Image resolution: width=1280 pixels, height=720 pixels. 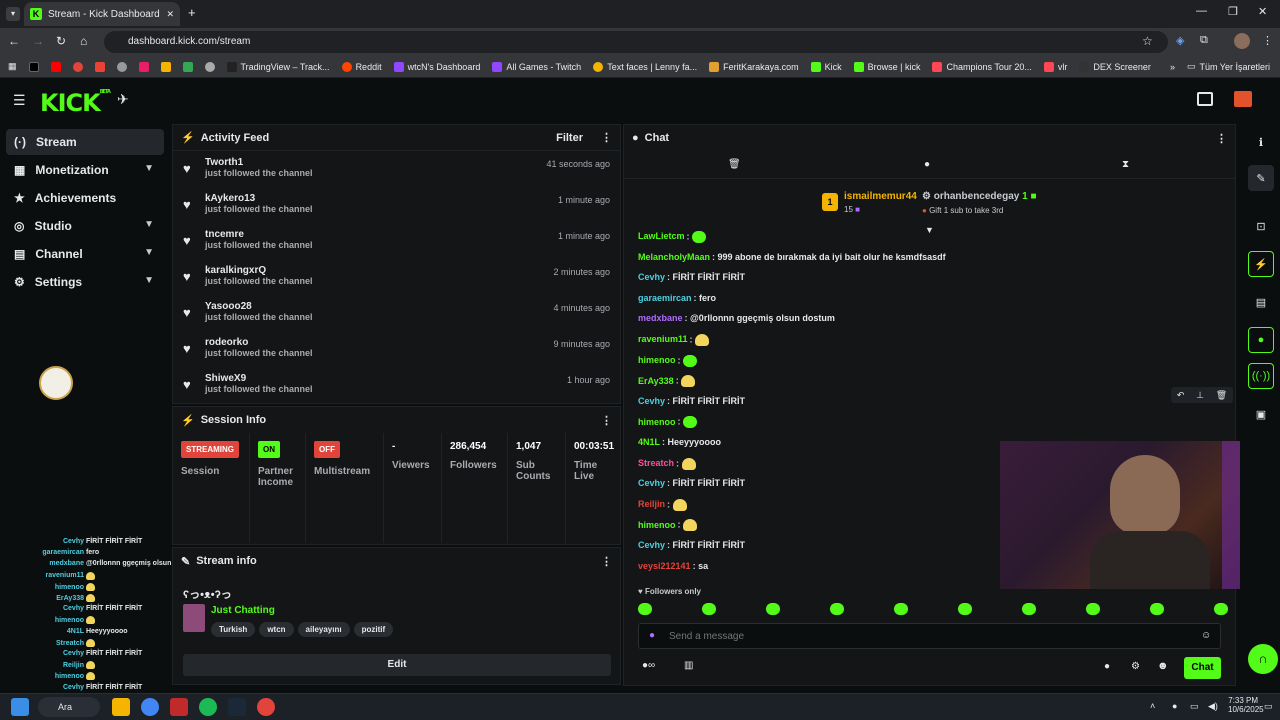 I want to click on follower-name: ShiweX9, so click(x=412, y=375).